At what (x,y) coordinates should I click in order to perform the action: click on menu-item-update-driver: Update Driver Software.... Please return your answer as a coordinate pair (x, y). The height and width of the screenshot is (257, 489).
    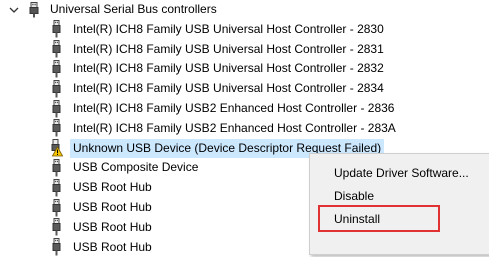
    Looking at the image, I should click on (401, 173).